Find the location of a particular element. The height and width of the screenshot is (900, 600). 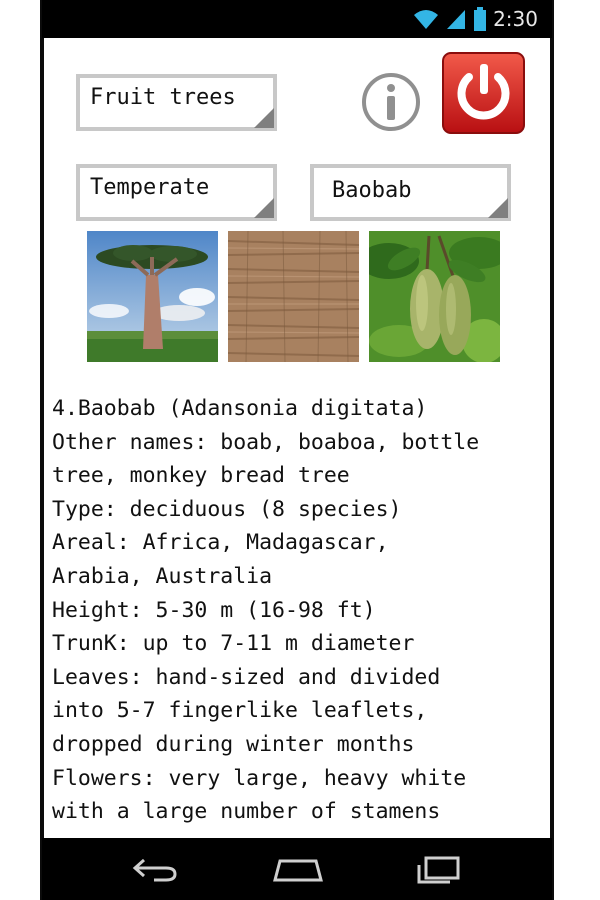

category-spinner-label: Fruit trees is located at coordinates (163, 97).